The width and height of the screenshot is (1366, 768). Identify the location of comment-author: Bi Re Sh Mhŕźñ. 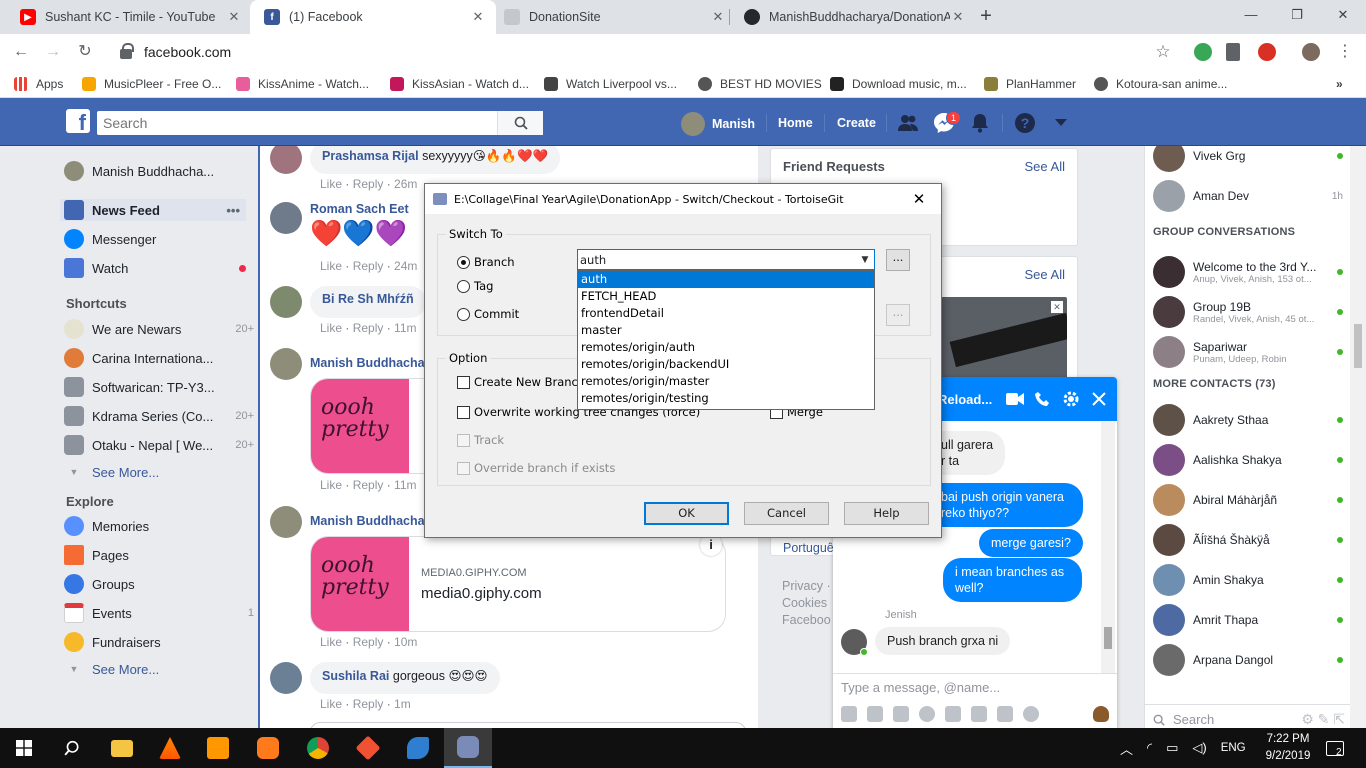
(368, 299).